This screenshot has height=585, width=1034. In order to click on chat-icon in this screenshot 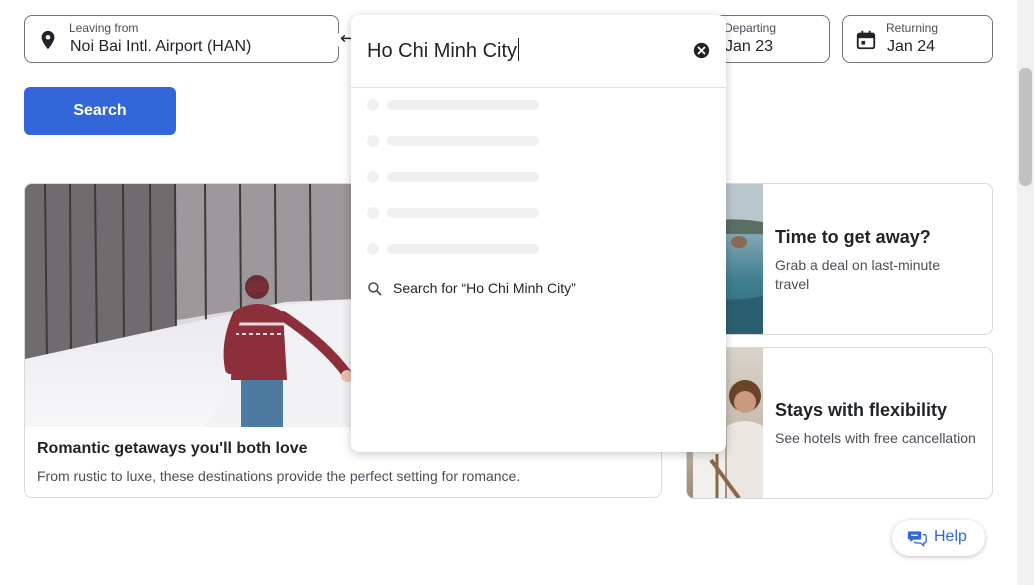, I will do `click(917, 539)`.